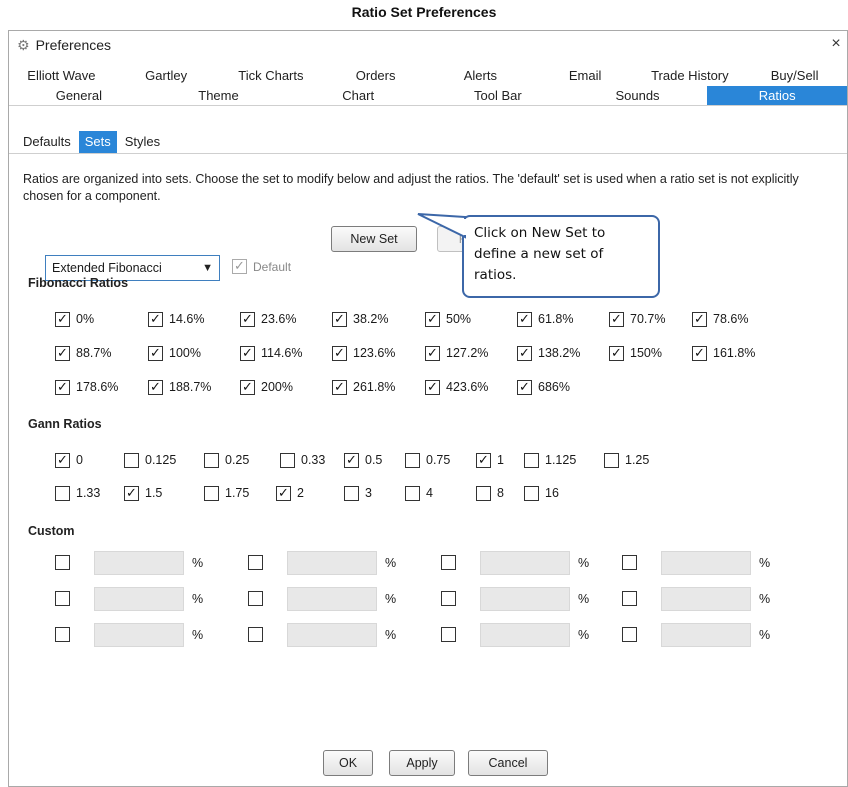 This screenshot has width=848, height=787. I want to click on tab-alerts: Alerts, so click(480, 76).